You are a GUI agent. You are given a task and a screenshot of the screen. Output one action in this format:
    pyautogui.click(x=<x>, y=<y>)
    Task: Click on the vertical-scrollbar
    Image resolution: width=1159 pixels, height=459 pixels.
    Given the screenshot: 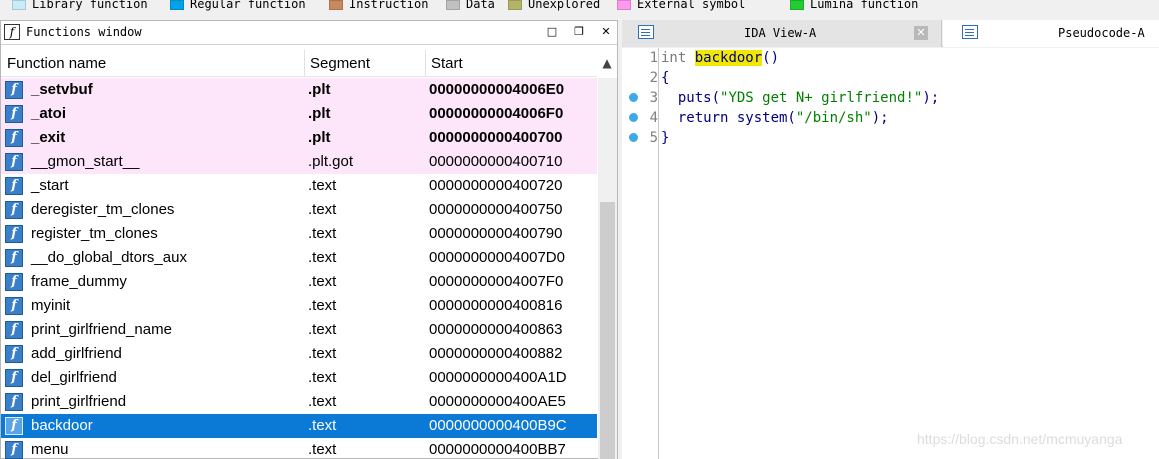 What is the action you would take?
    pyautogui.click(x=607, y=268)
    